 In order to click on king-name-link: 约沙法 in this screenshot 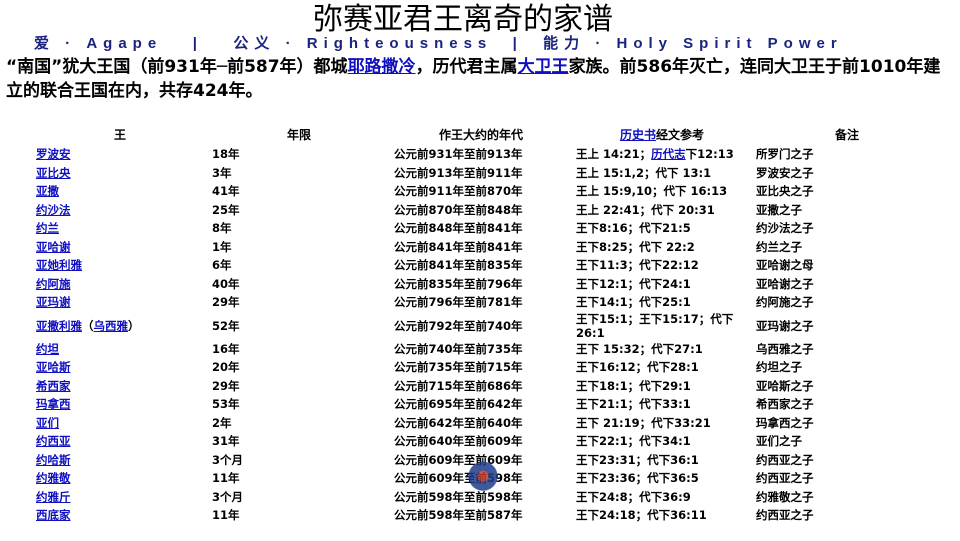, I will do `click(53, 210)`.